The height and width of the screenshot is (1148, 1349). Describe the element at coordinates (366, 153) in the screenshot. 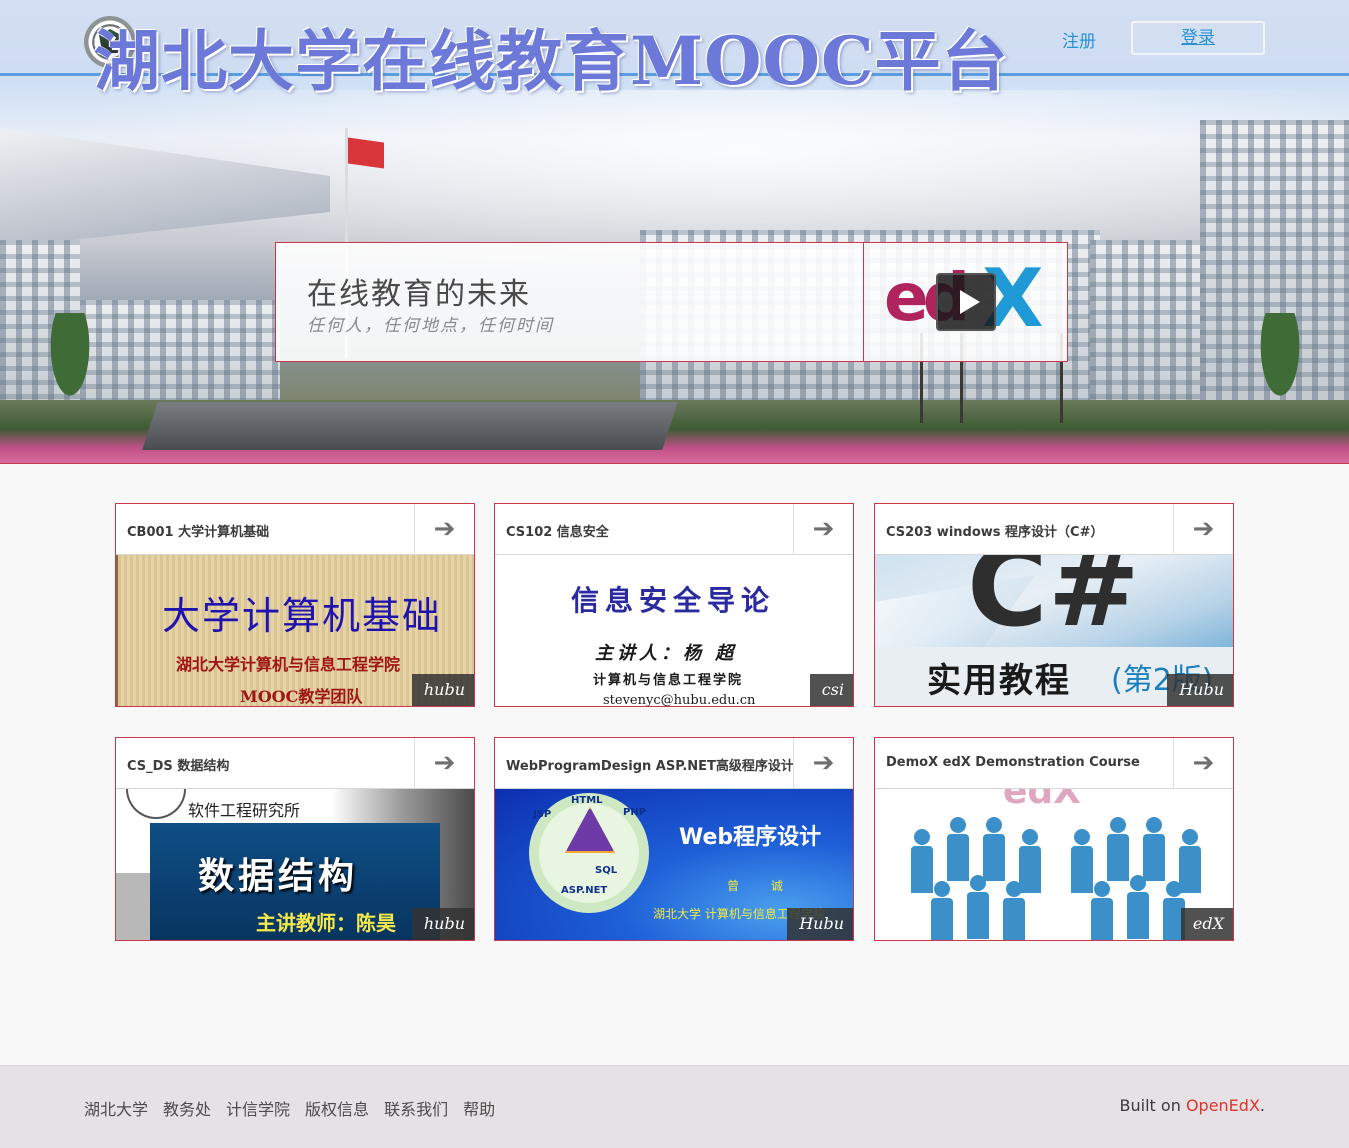

I see `flag` at that location.